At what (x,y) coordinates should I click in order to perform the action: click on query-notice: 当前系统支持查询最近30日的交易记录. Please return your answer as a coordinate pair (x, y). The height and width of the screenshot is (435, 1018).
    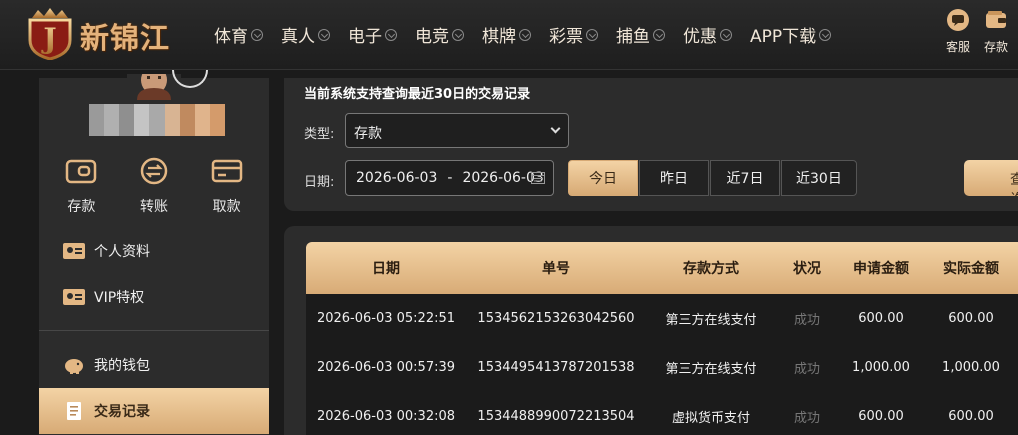
    Looking at the image, I should click on (417, 94).